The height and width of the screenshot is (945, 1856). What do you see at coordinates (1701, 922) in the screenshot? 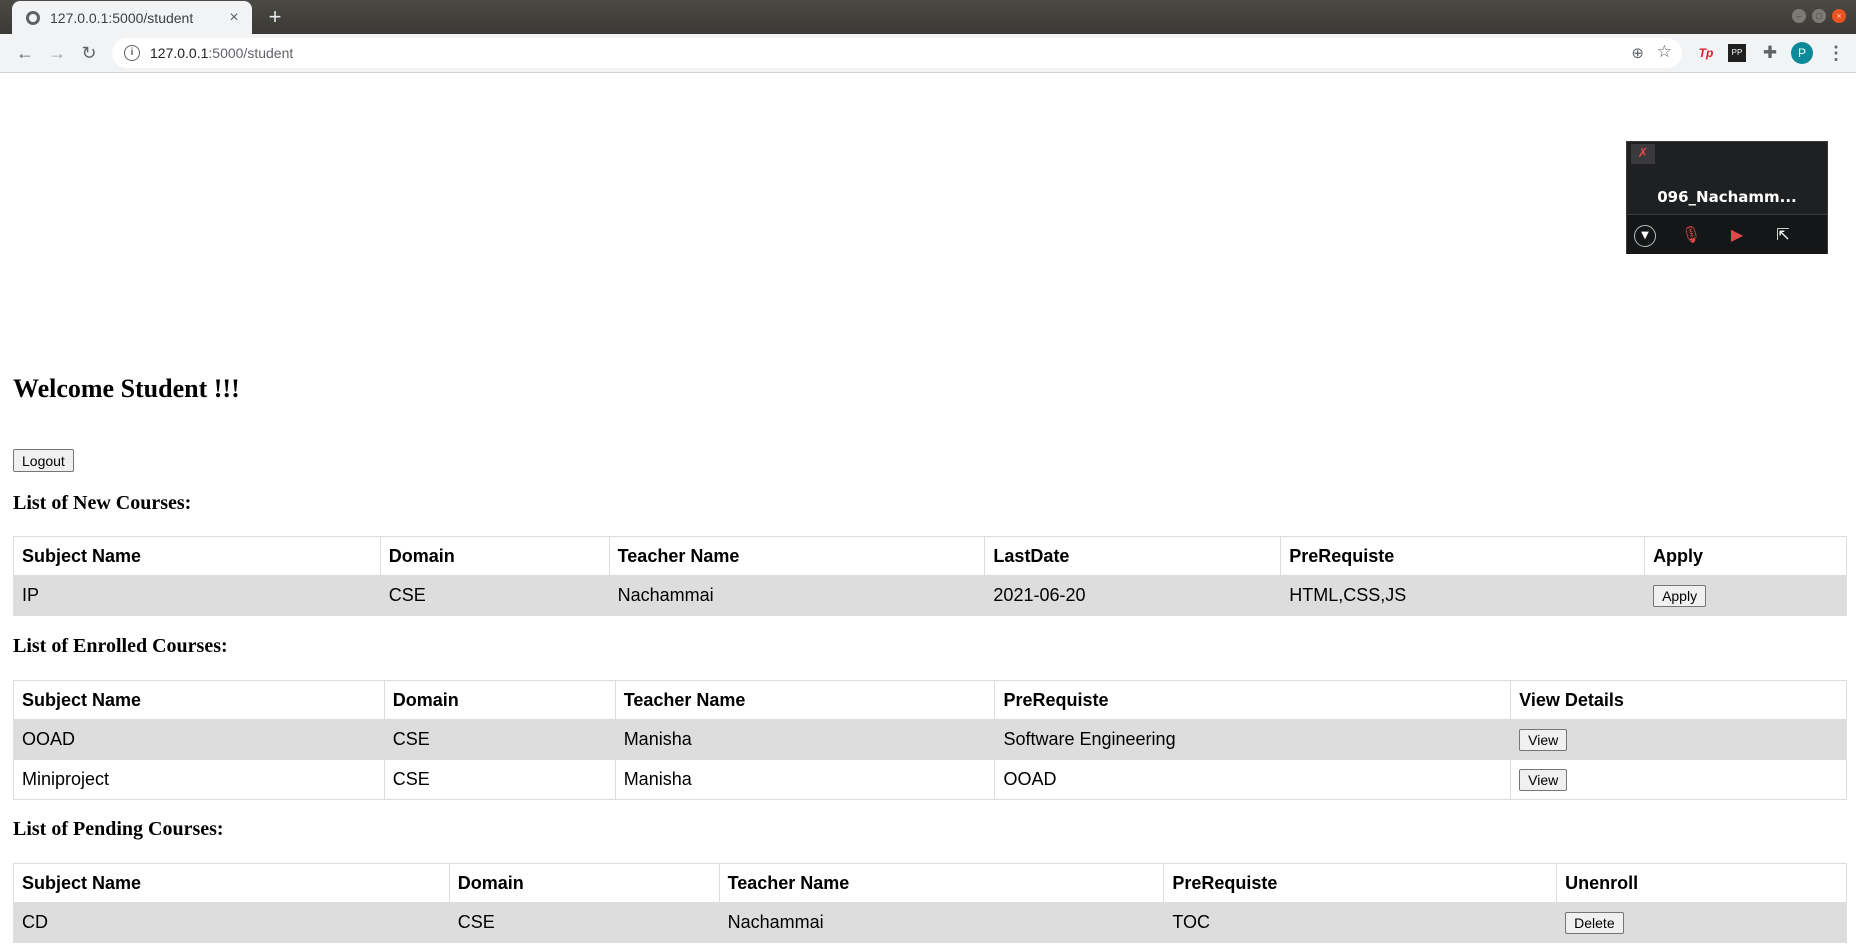
I see `cell-action: Delete` at bounding box center [1701, 922].